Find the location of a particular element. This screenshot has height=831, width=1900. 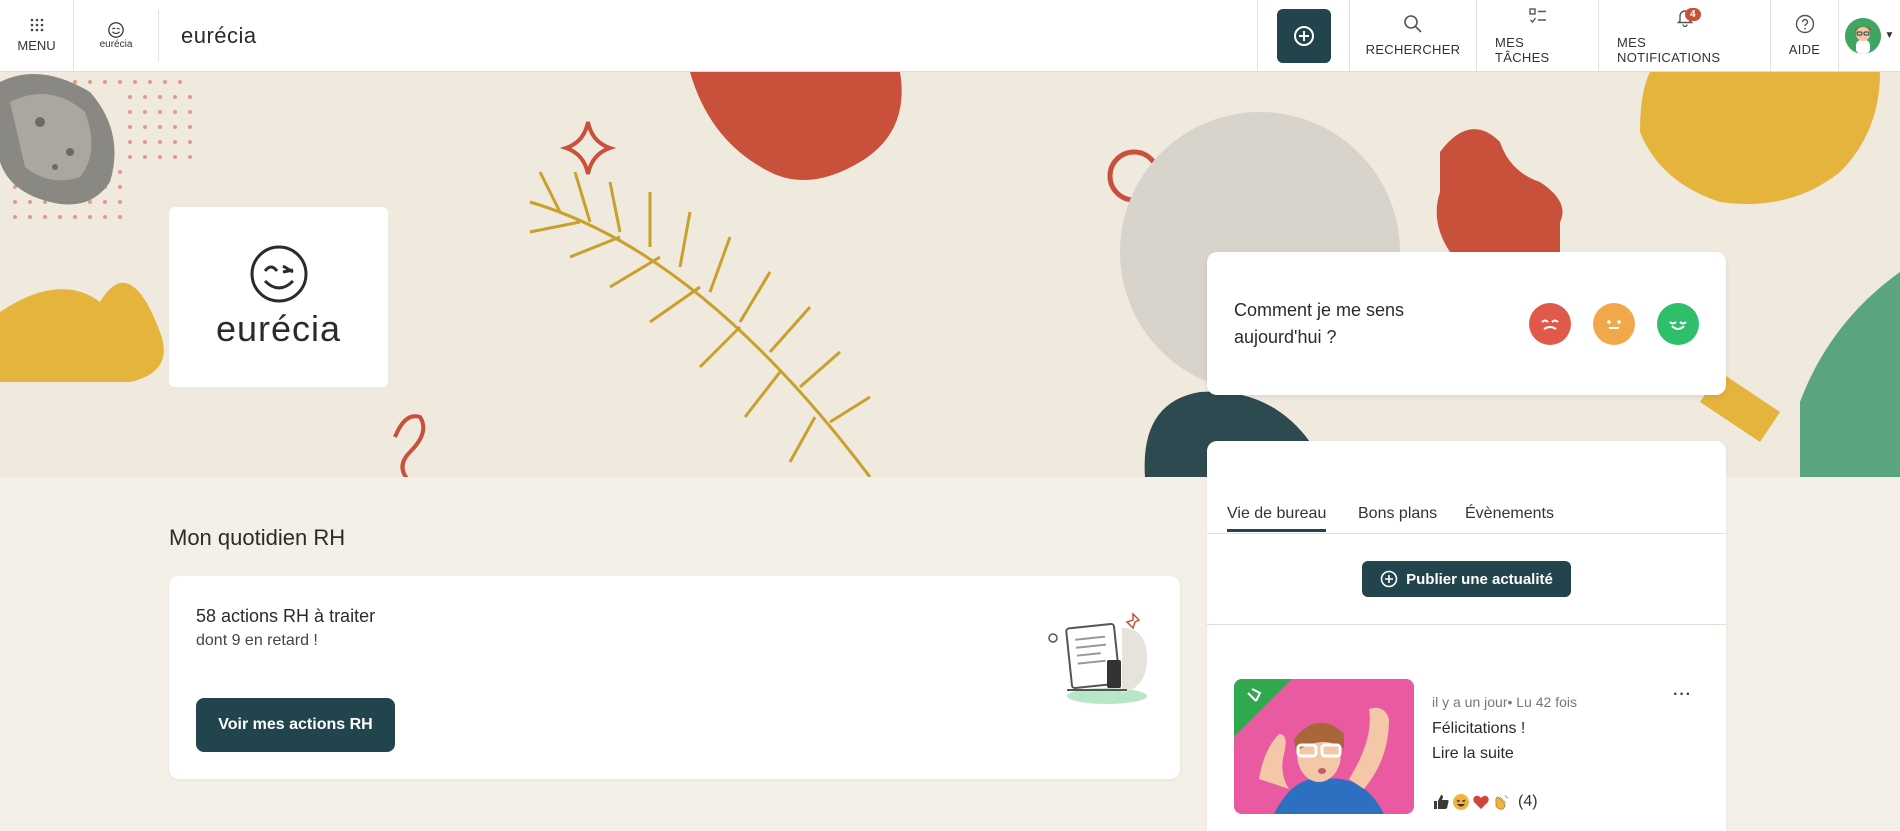

grid-icon is located at coordinates (36, 25).